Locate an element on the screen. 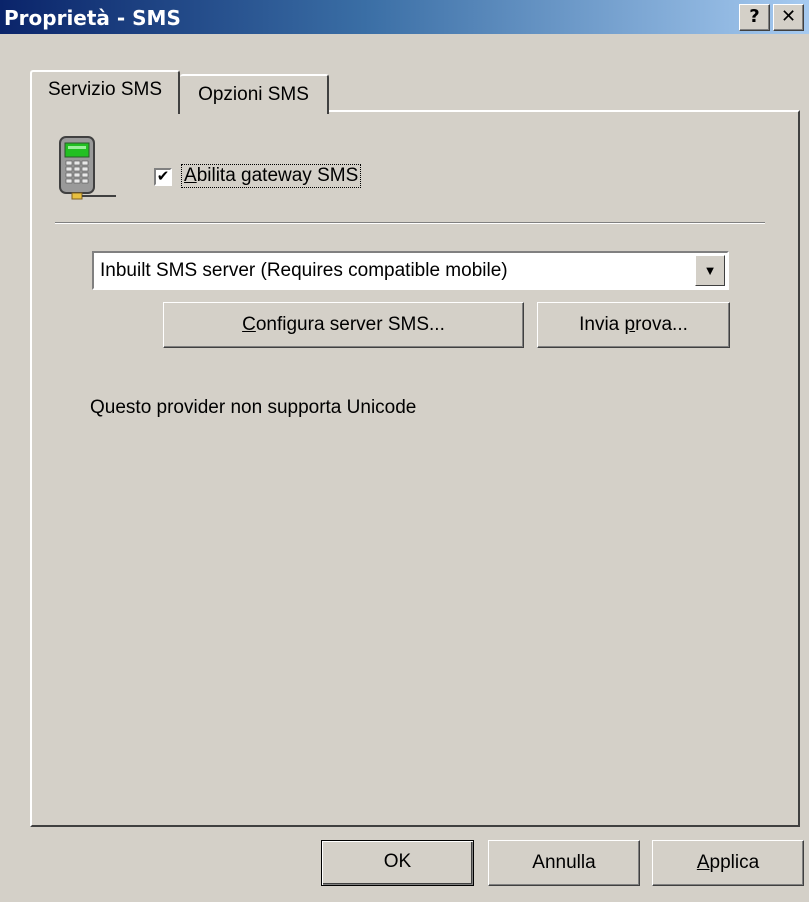  unicode-info-text: Questo provider non supporta Unicode is located at coordinates (253, 407).